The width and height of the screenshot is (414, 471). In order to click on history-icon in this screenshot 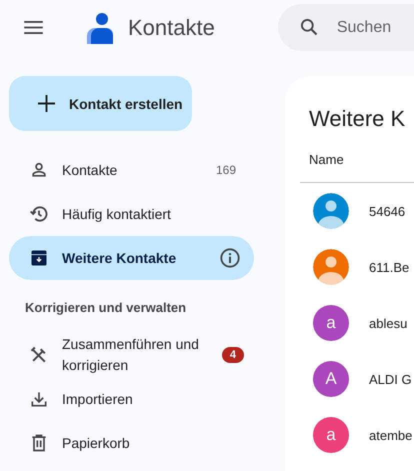, I will do `click(39, 214)`.